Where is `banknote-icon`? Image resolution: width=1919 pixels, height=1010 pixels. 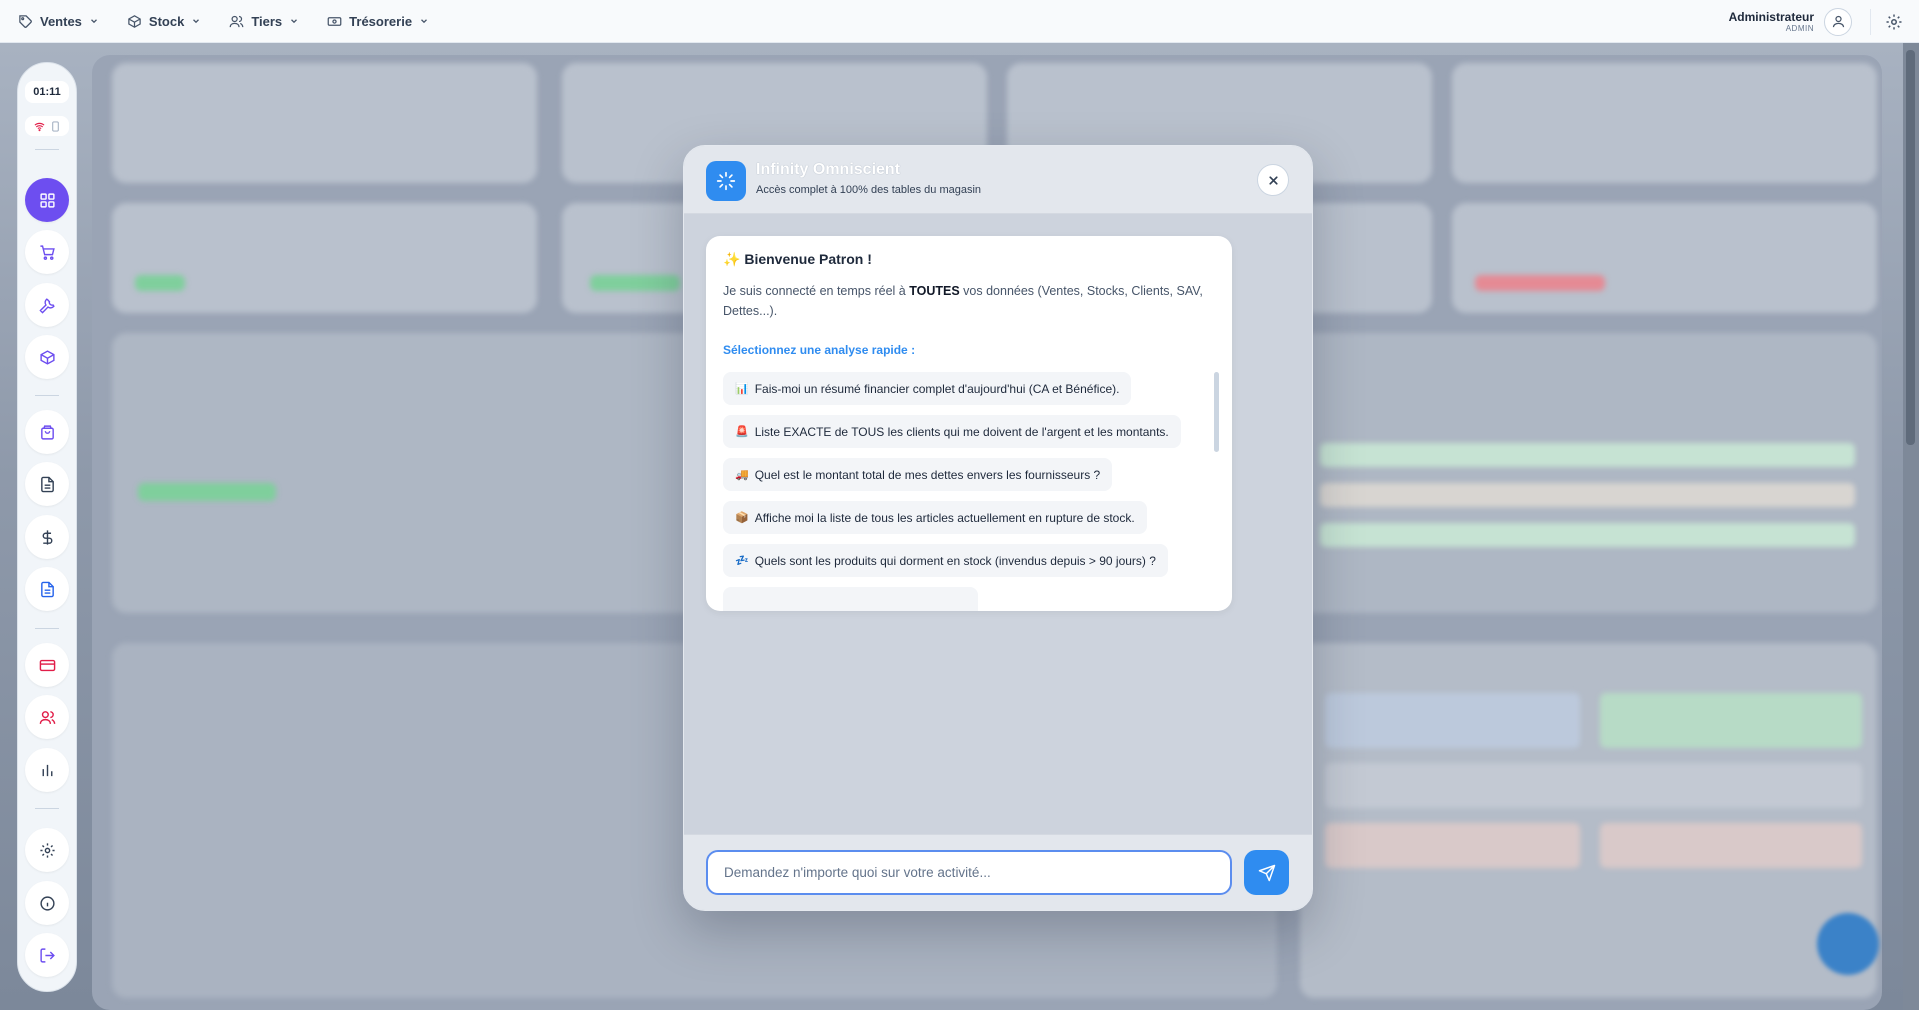 banknote-icon is located at coordinates (334, 21).